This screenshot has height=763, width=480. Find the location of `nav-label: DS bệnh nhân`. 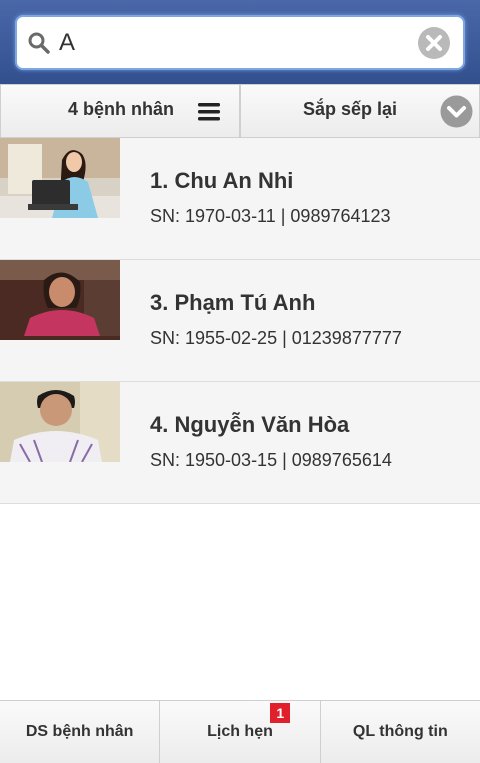

nav-label: DS bệnh nhân is located at coordinates (79, 731).